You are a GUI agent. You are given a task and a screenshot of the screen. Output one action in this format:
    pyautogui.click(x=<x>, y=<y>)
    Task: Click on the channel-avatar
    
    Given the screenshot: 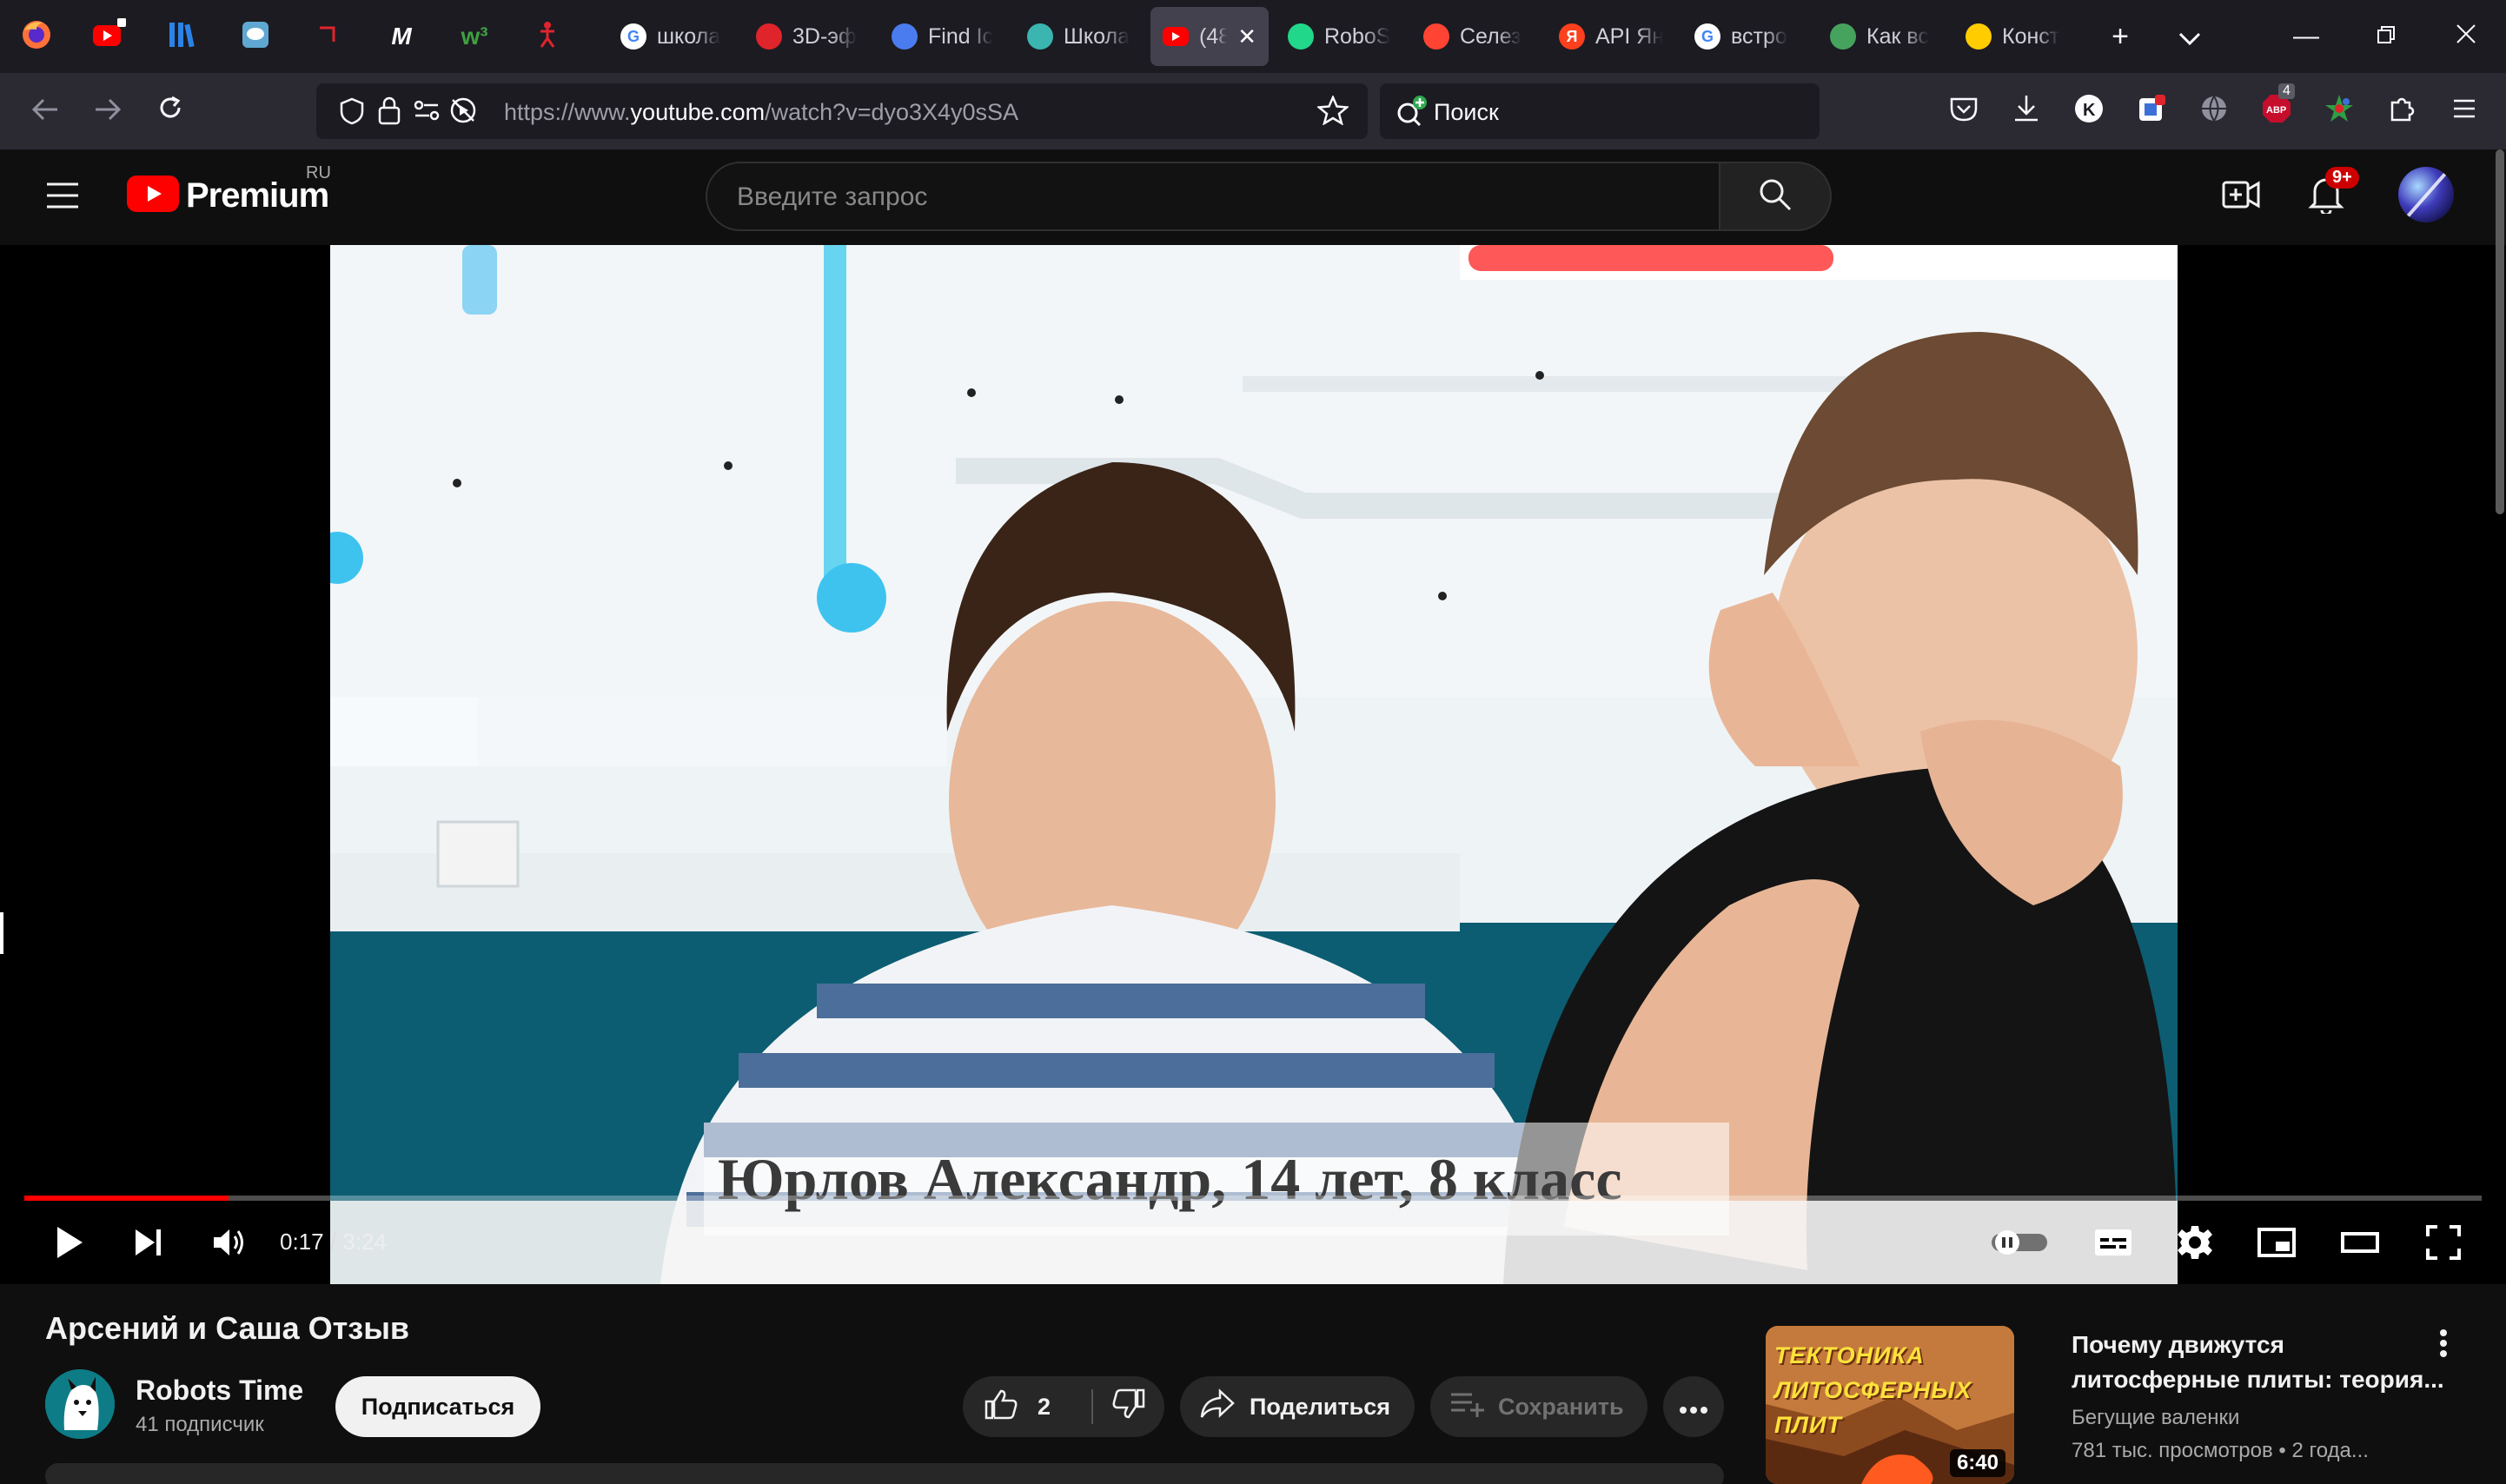 What is the action you would take?
    pyautogui.click(x=80, y=1404)
    